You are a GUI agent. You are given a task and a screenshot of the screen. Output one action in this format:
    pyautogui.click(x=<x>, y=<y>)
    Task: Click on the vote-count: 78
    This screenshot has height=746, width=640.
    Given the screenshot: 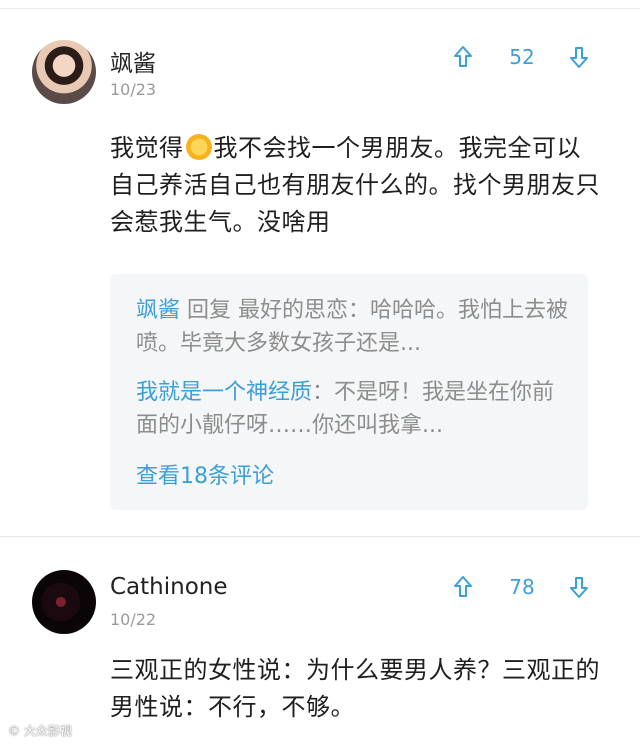 What is the action you would take?
    pyautogui.click(x=522, y=587)
    